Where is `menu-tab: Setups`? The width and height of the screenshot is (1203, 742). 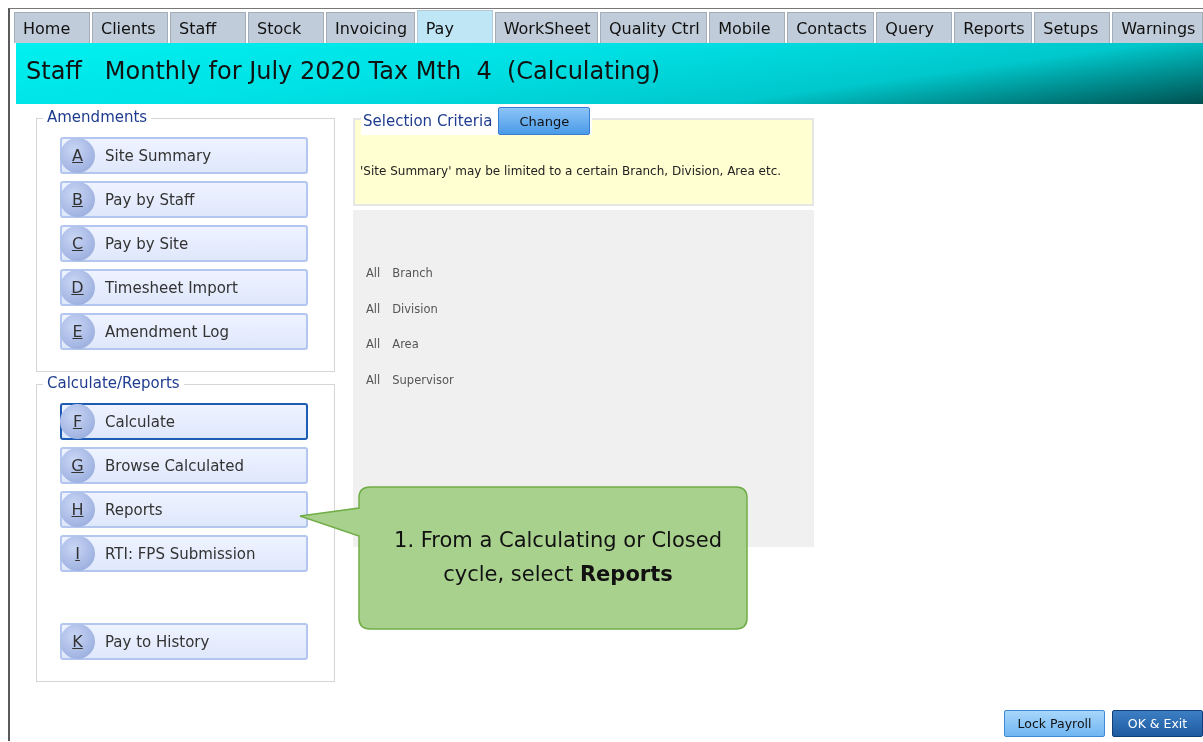
menu-tab: Setups is located at coordinates (1072, 27).